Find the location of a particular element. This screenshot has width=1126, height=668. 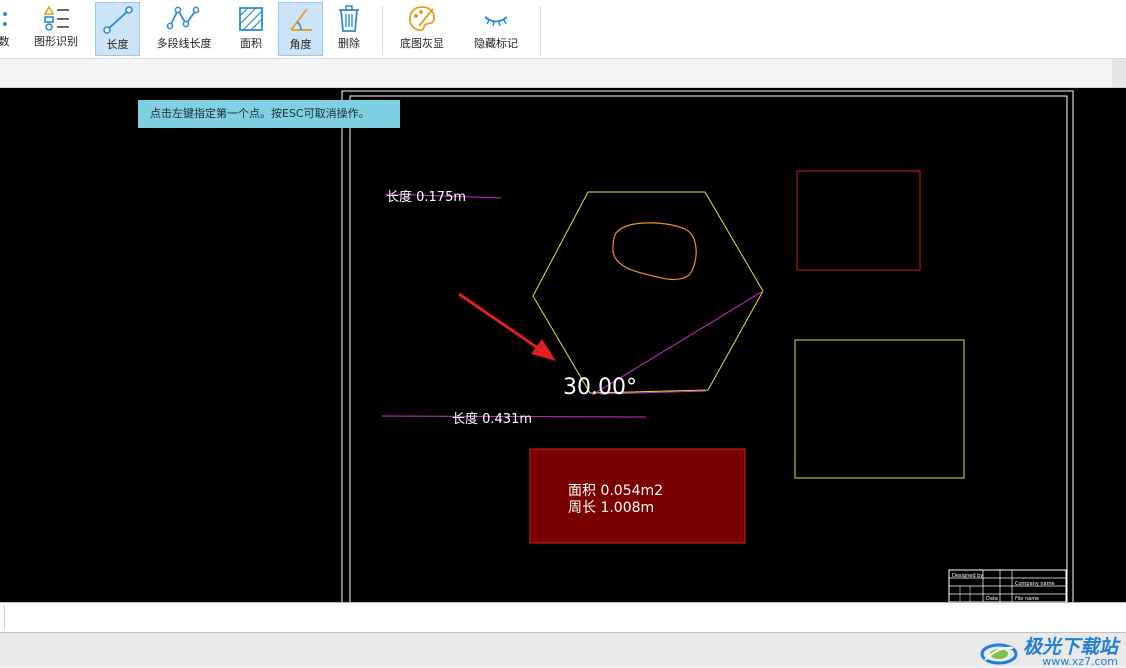

hexagon-shape is located at coordinates (648, 292).